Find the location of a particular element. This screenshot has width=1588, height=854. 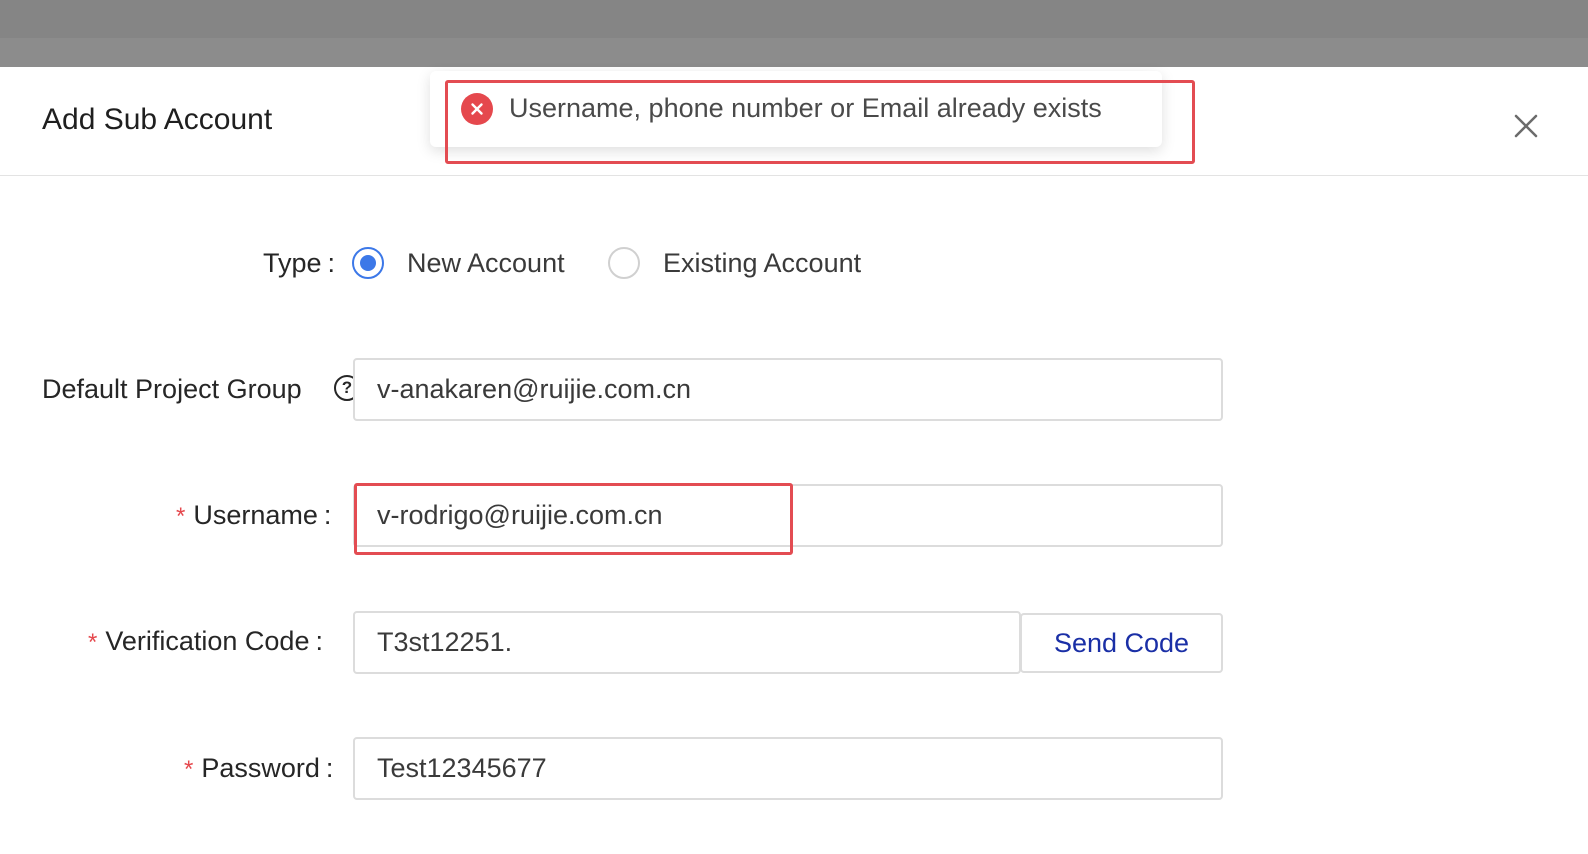

username-label: * Username: is located at coordinates (254, 515).